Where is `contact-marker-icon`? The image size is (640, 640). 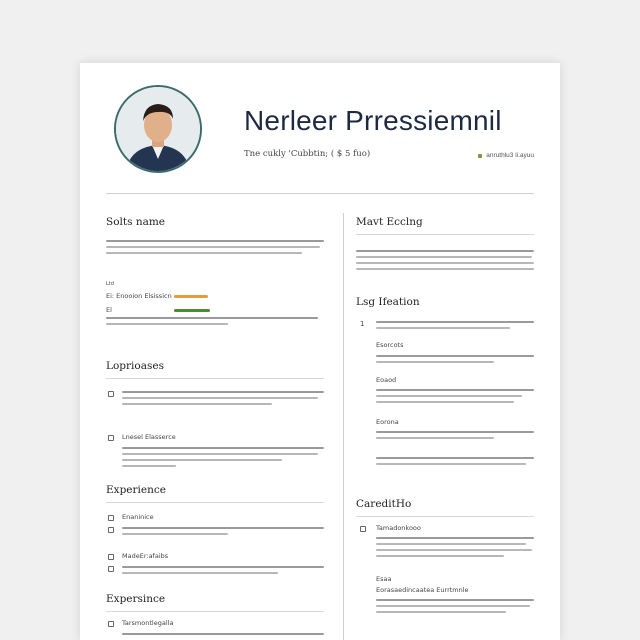
contact-marker-icon is located at coordinates (480, 155).